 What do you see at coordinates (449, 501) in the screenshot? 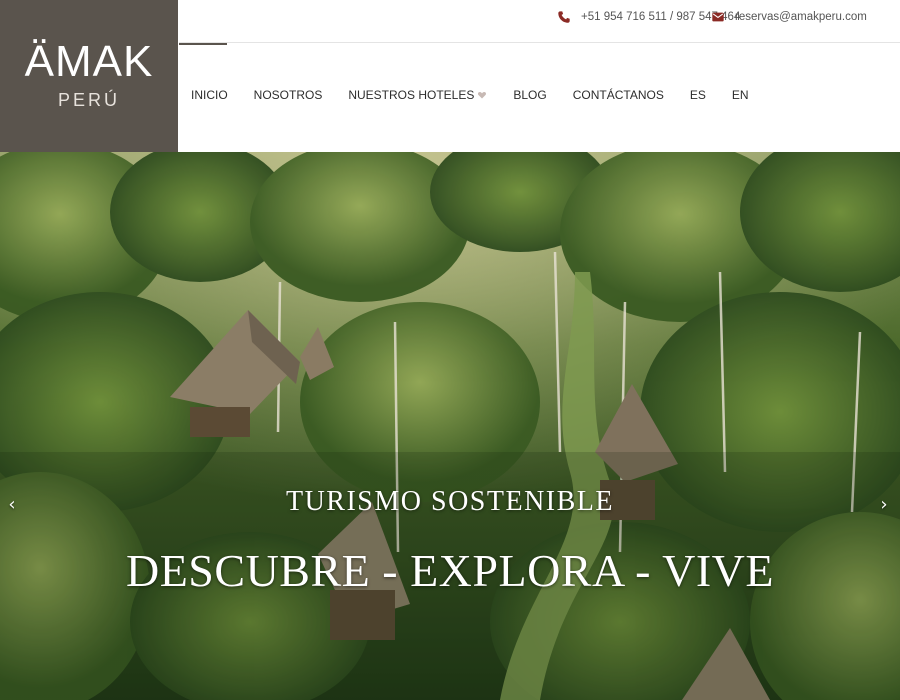
I see `hero-kicker: TURISMO SOSTENIBLE` at bounding box center [449, 501].